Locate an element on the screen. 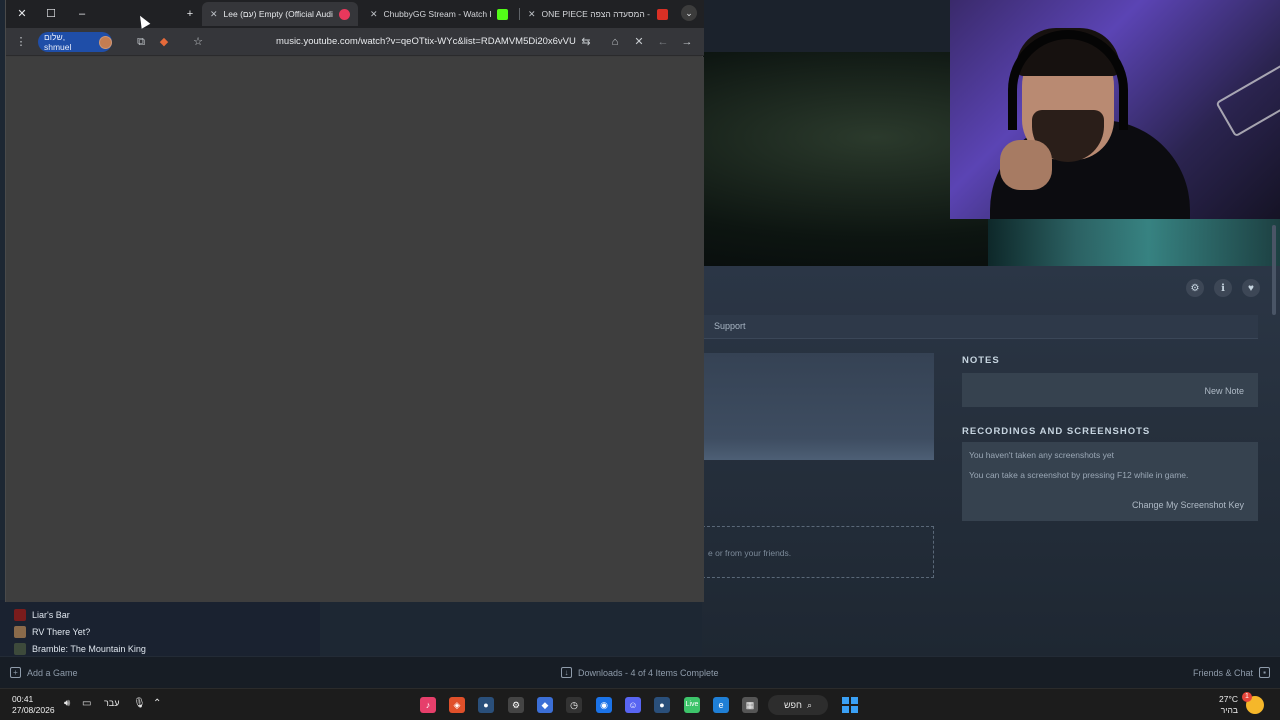 The width and height of the screenshot is (1280, 720). weather-widget: 27°C בהיר is located at coordinates (1228, 705).